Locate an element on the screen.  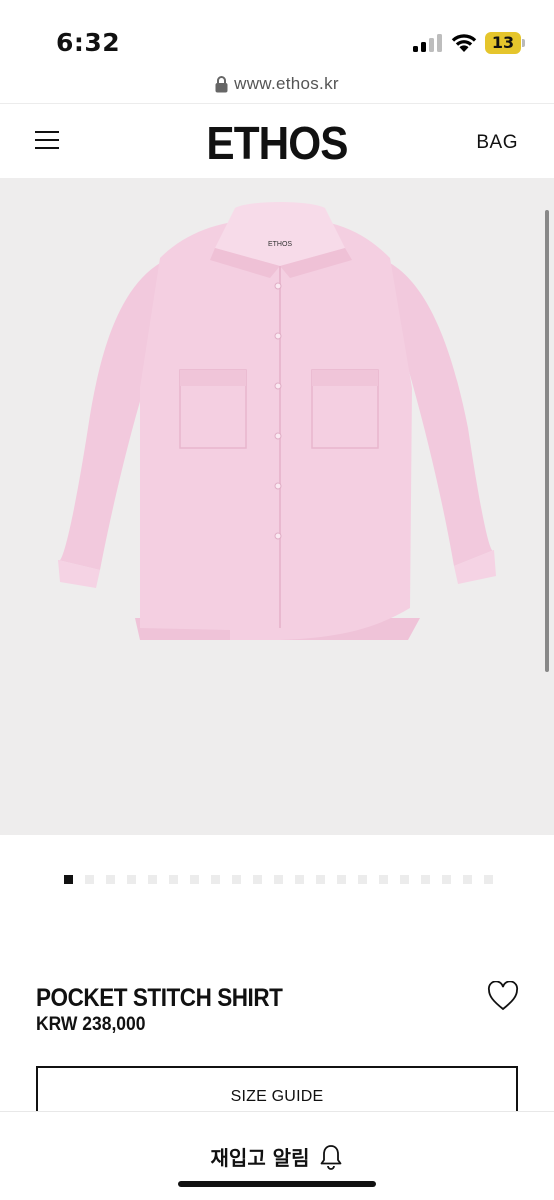
gallery-pagination is located at coordinates (278, 880).